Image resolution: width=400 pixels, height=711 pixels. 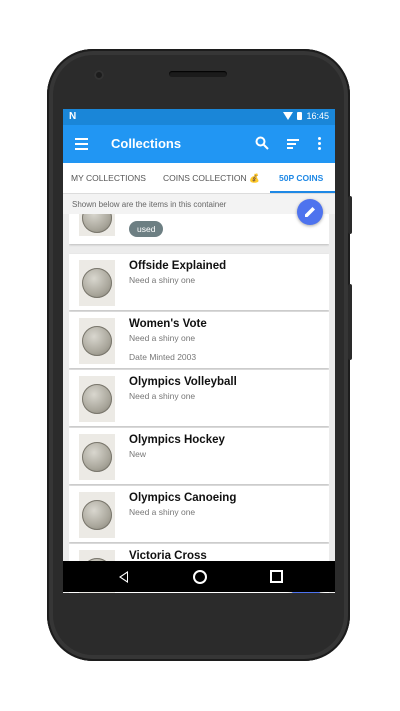 I want to click on item-title: Women's Vote, so click(x=168, y=324).